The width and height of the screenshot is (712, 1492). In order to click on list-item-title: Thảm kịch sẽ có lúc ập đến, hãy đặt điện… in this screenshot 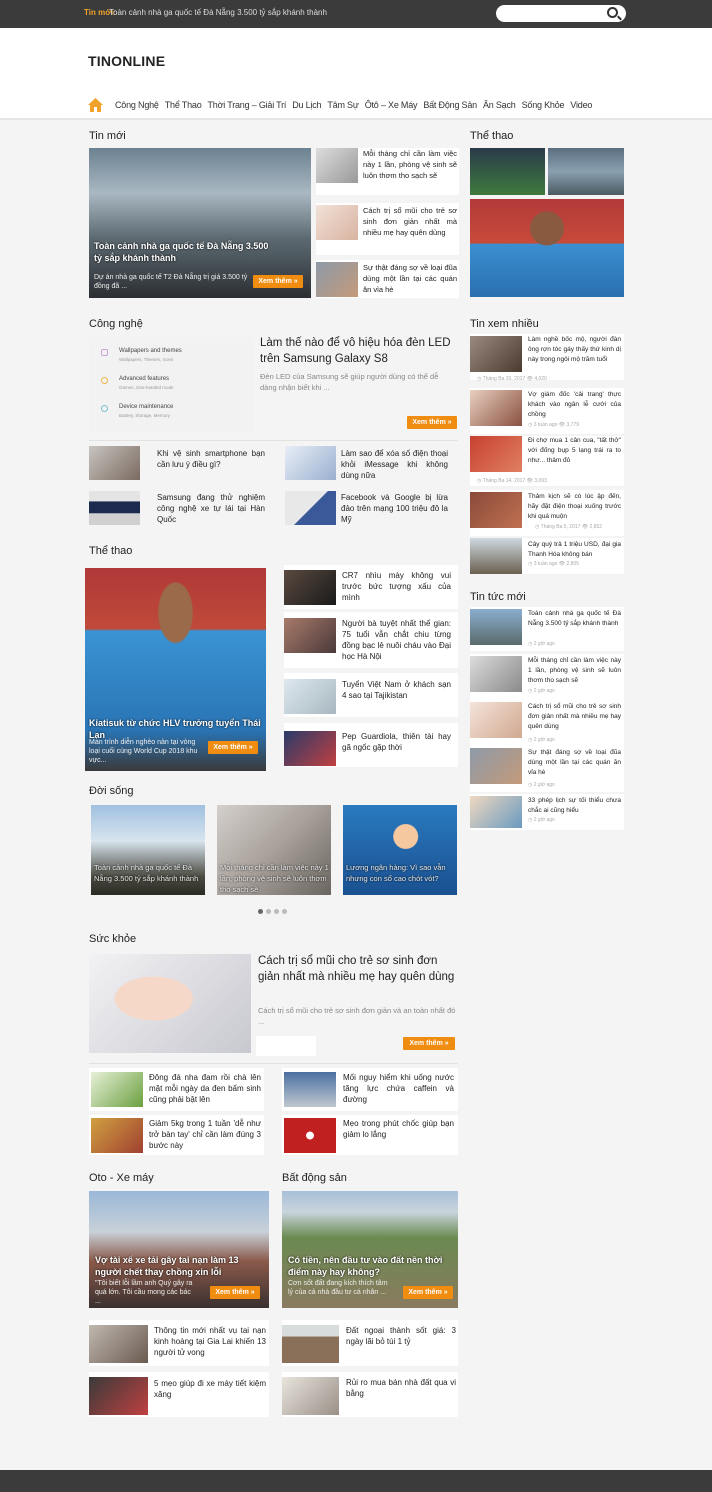, I will do `click(574, 507)`.